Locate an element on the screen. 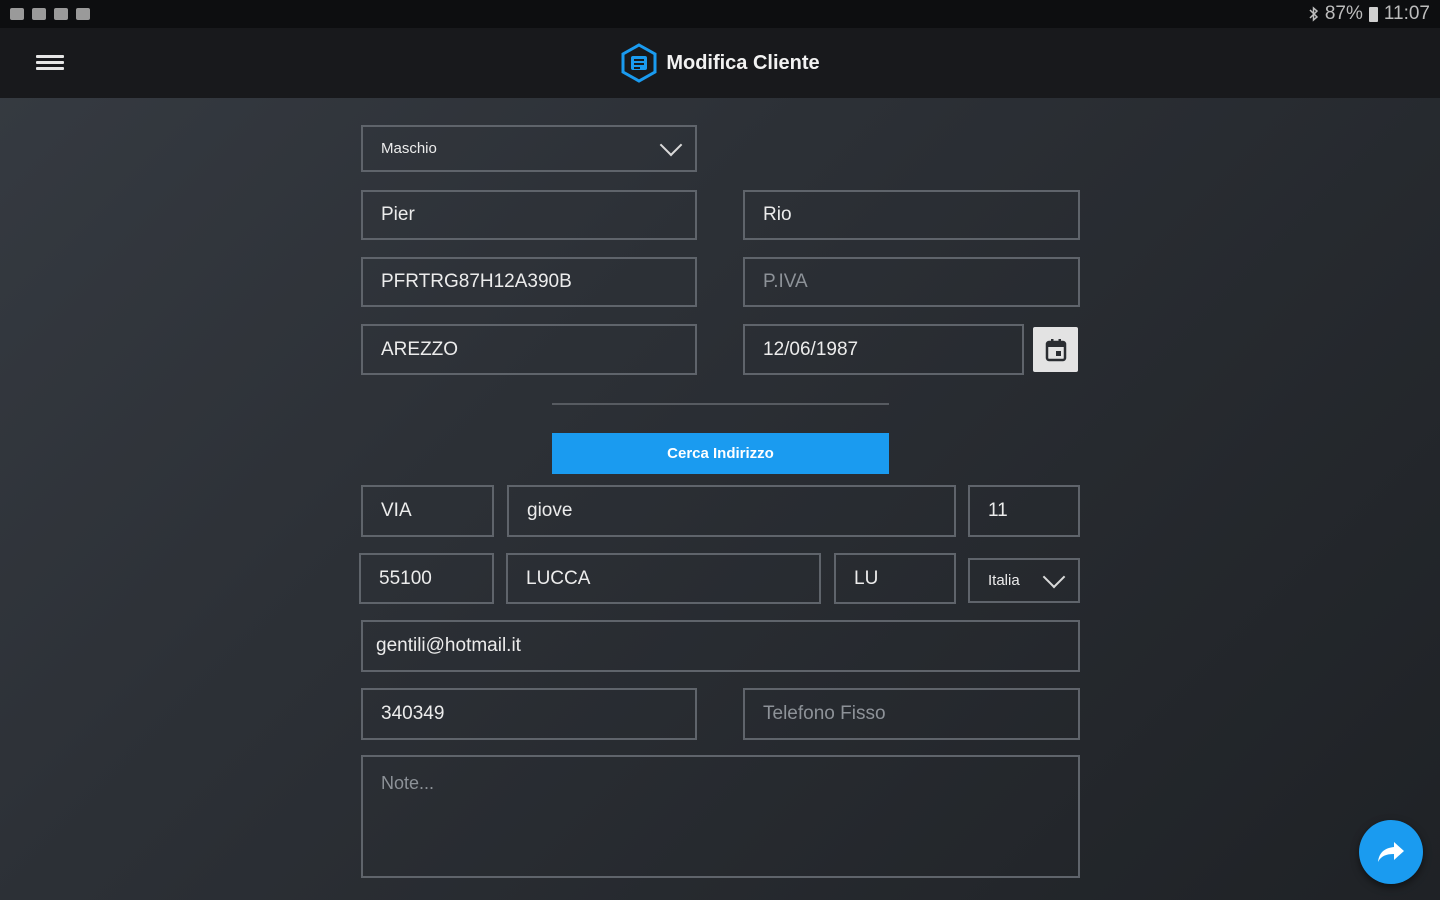 The width and height of the screenshot is (1440, 900). search-address-button: Cerca Indirizzo is located at coordinates (720, 453).